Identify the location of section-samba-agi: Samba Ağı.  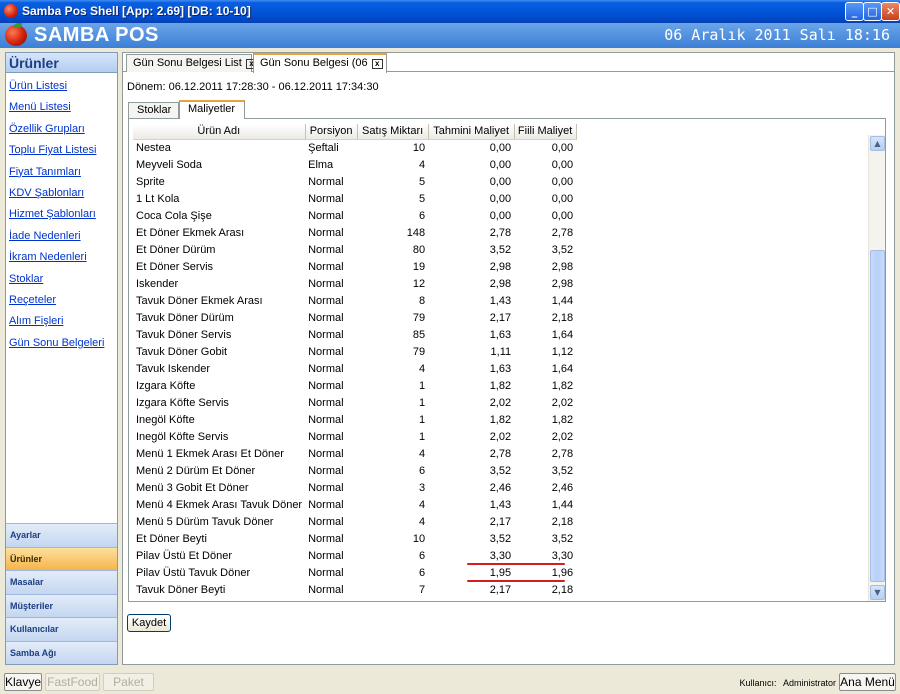
(61, 652).